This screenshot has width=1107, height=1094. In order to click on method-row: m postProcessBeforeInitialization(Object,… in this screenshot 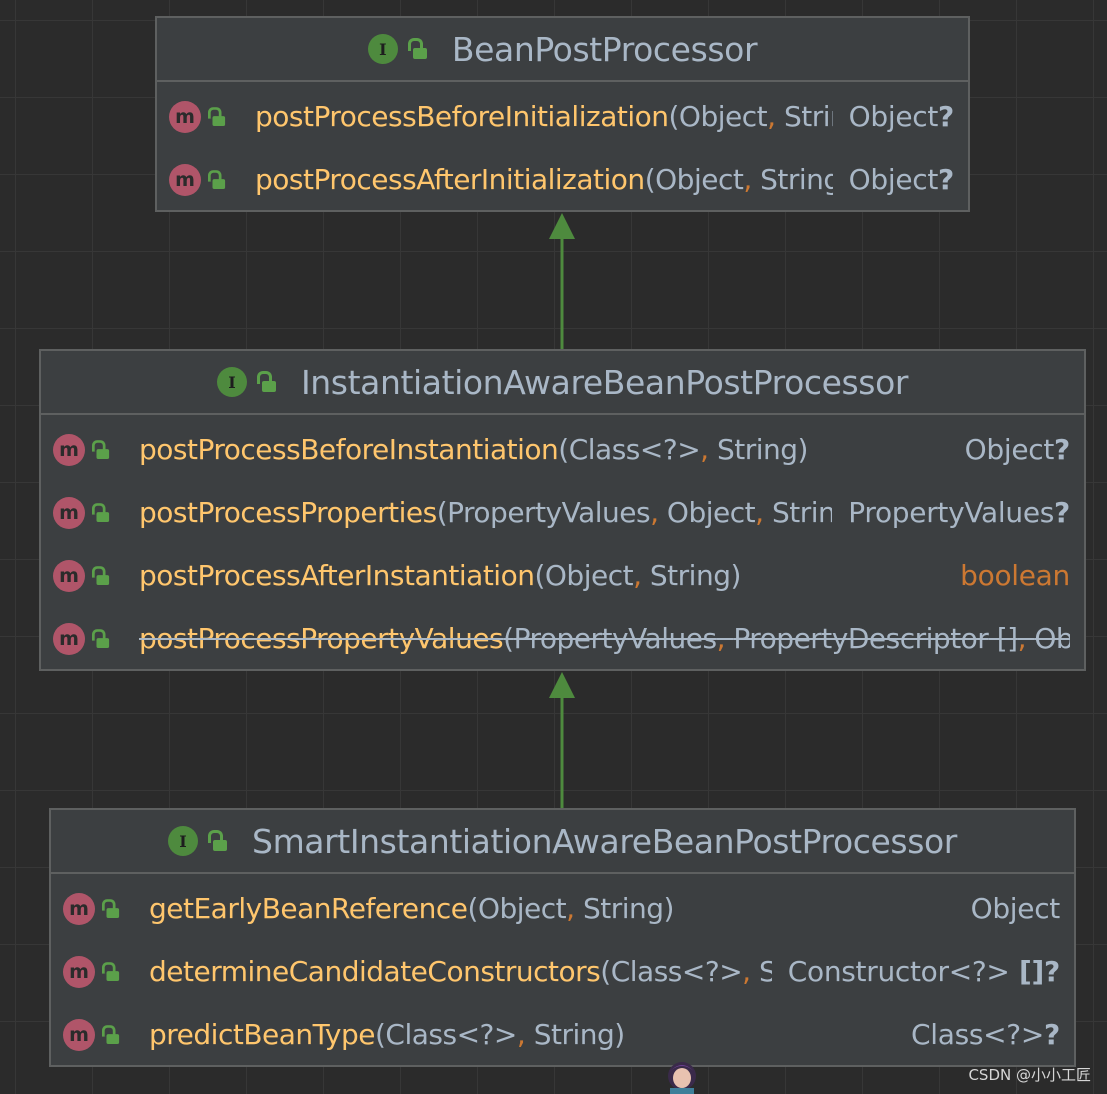, I will do `click(562, 116)`.